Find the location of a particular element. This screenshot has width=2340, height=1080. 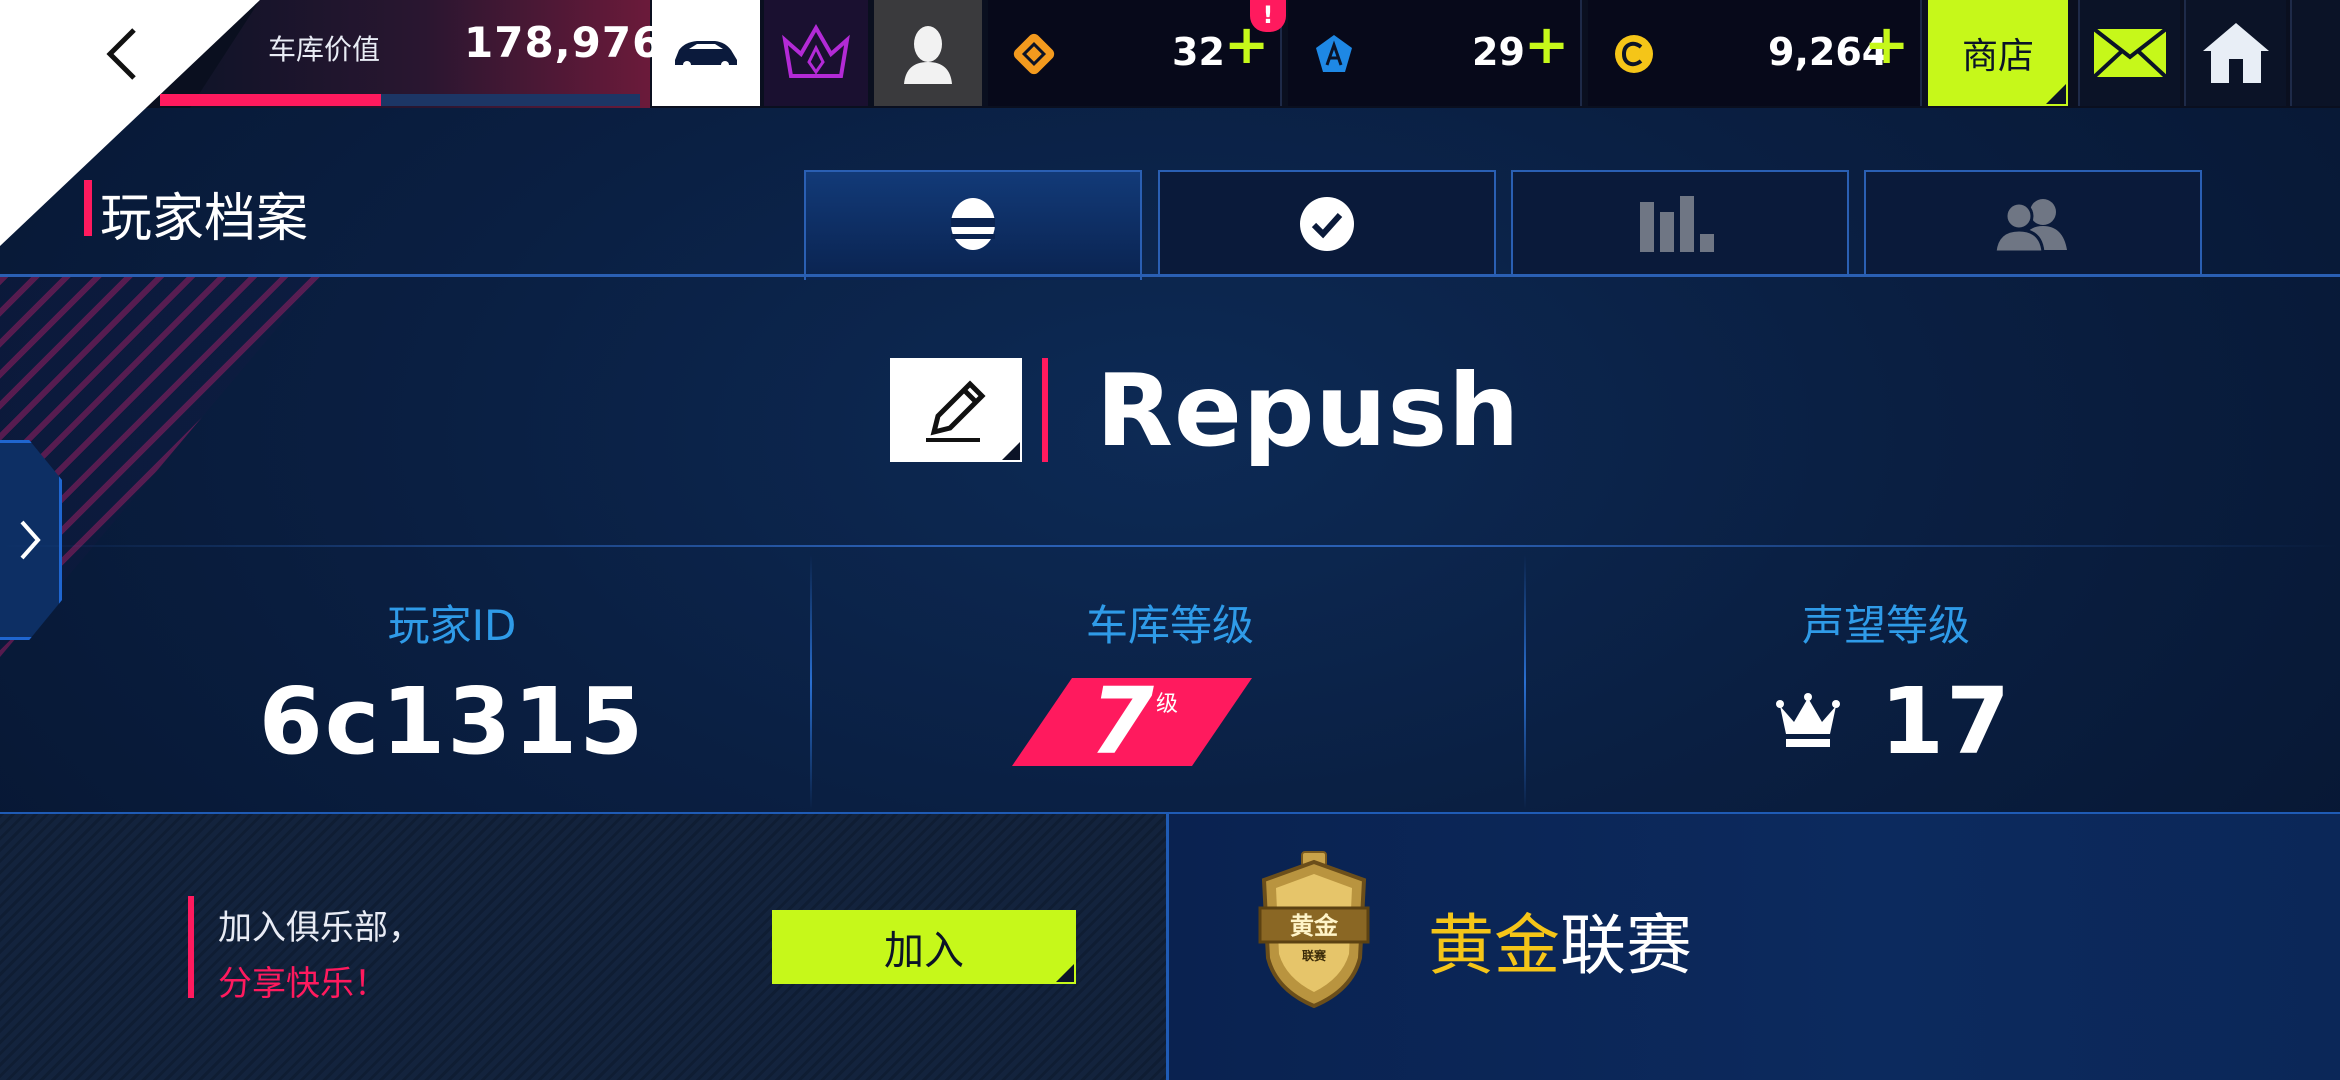

credit-icon is located at coordinates (1634, 54).